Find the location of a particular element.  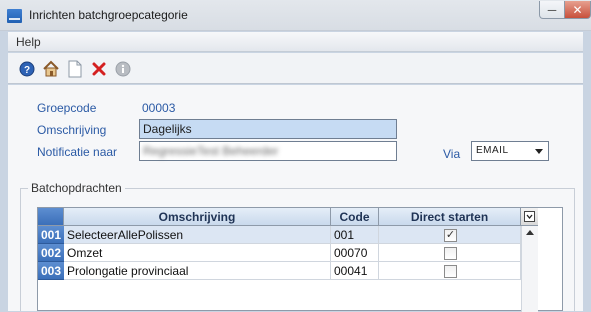

notificatie-label: Notificatie naar is located at coordinates (77, 152).